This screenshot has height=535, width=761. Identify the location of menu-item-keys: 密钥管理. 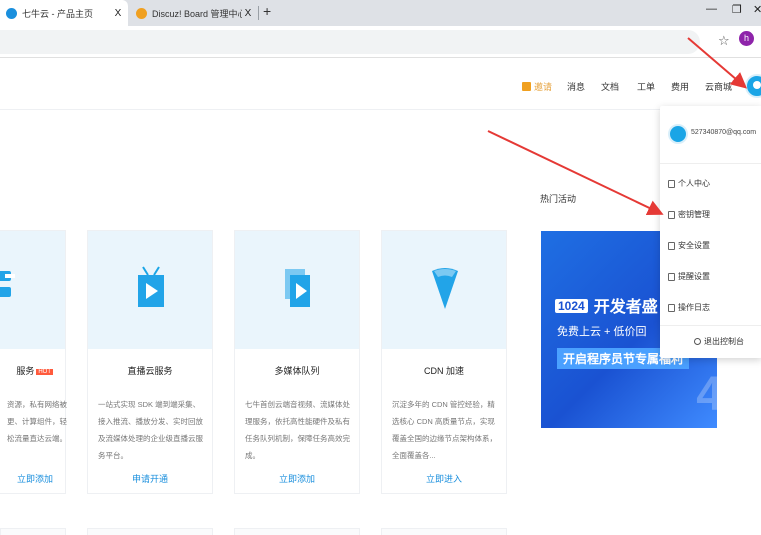
(689, 214).